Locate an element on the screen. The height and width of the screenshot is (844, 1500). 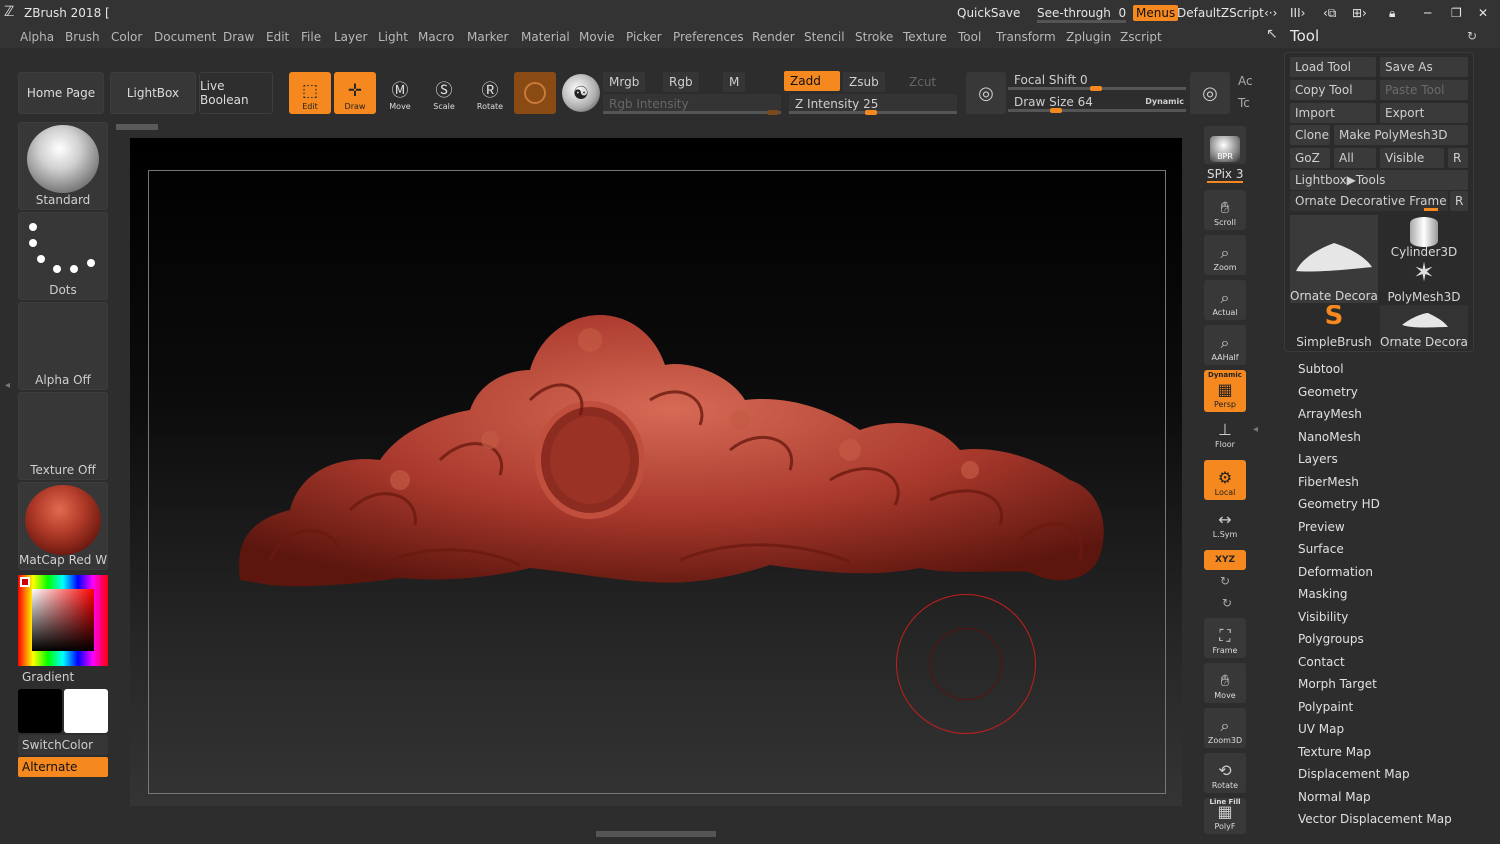
menu-file: File is located at coordinates (311, 37).